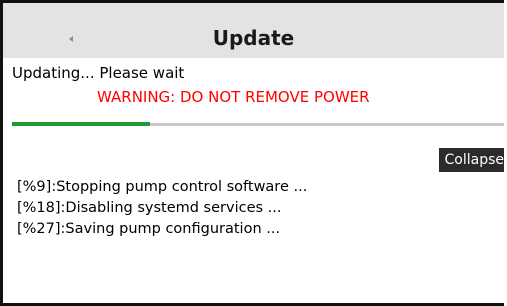 The image size is (507, 306). What do you see at coordinates (233, 97) in the screenshot?
I see `power-warning: WARNING: DO NOT REMOVE POWER` at bounding box center [233, 97].